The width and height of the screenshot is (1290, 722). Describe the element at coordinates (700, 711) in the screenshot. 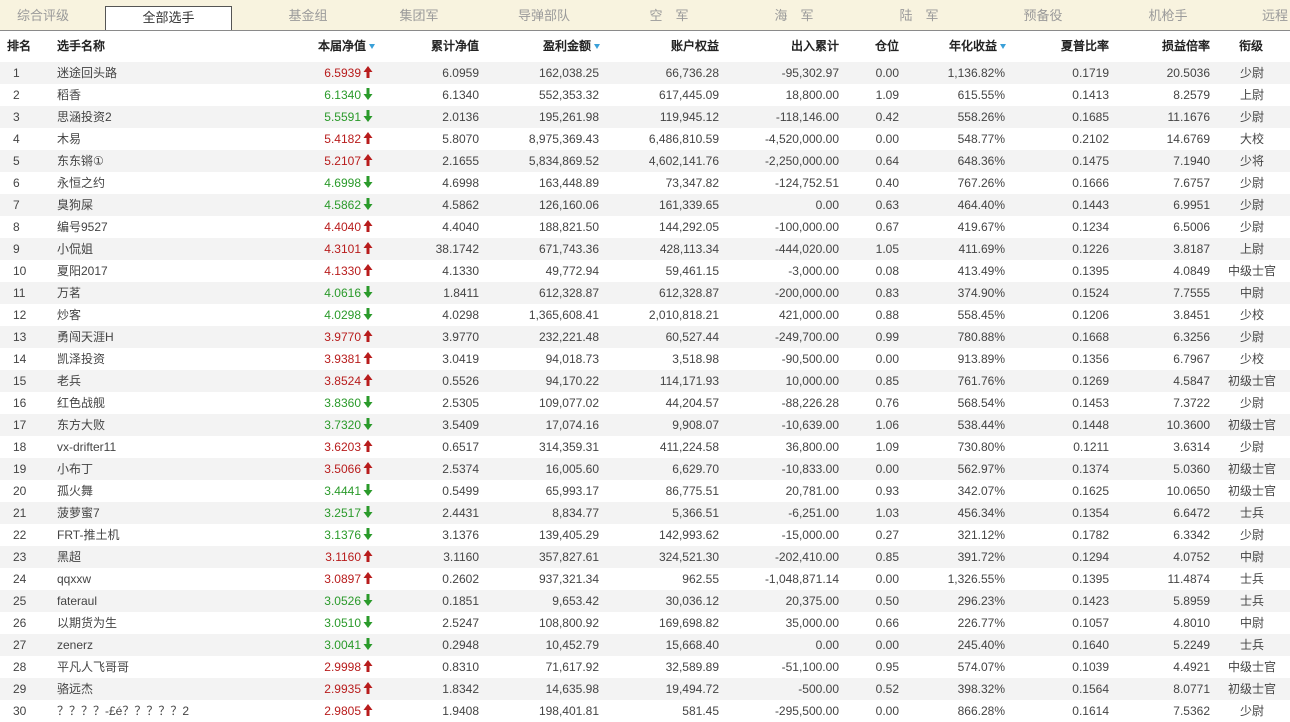

I see `equity-cell: 581.45` at that location.